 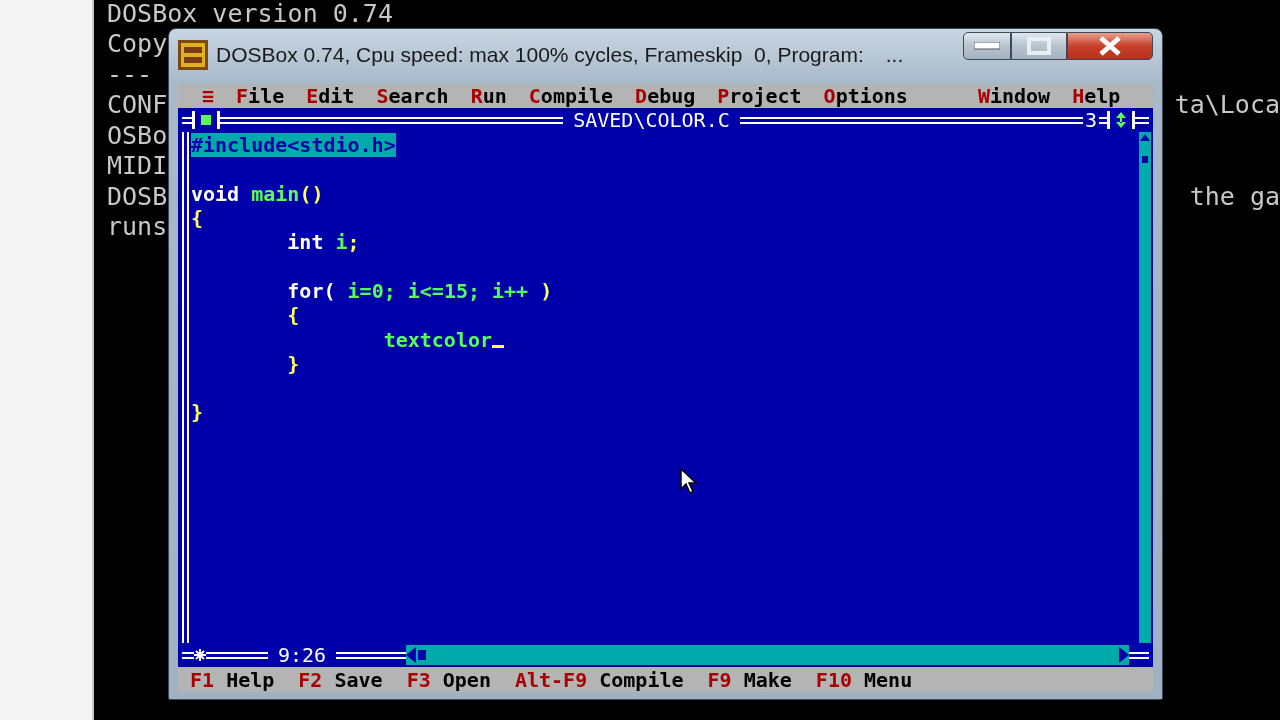 I want to click on console-text: CONF, so click(x=137, y=105).